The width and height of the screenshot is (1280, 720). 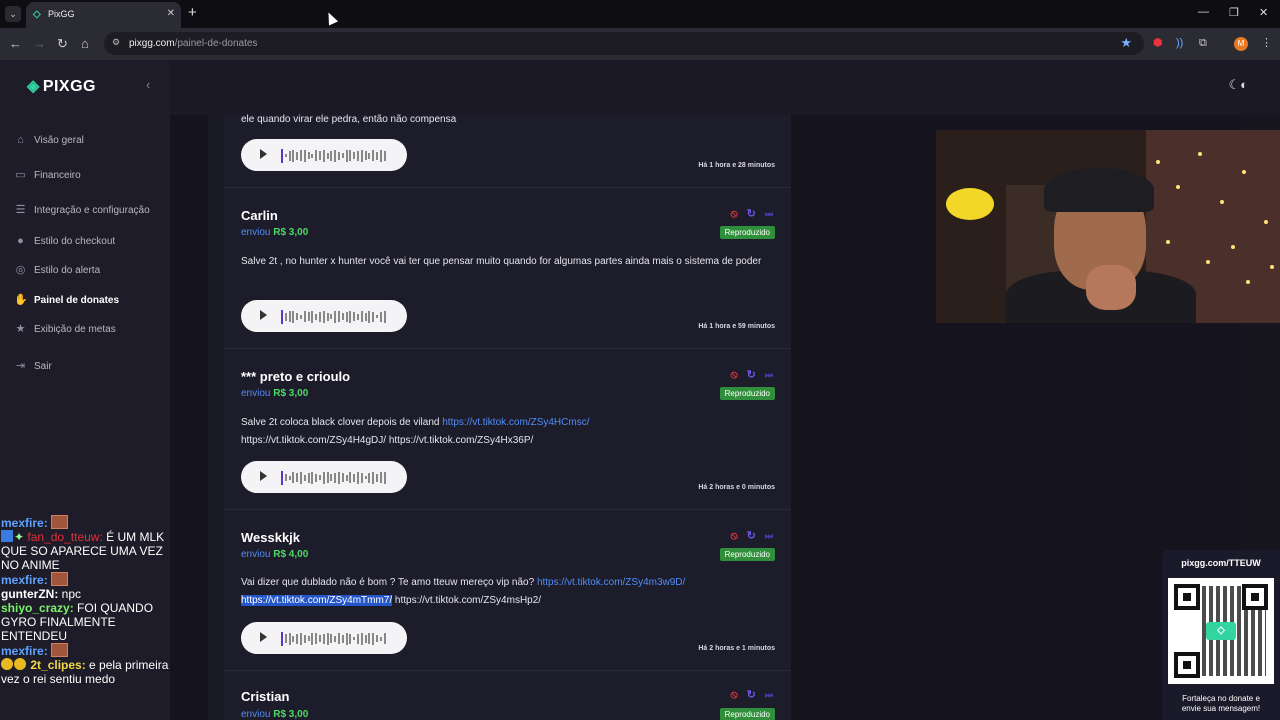 I want to click on sidebar-item-sair: ⇥ Sair, so click(x=33, y=366).